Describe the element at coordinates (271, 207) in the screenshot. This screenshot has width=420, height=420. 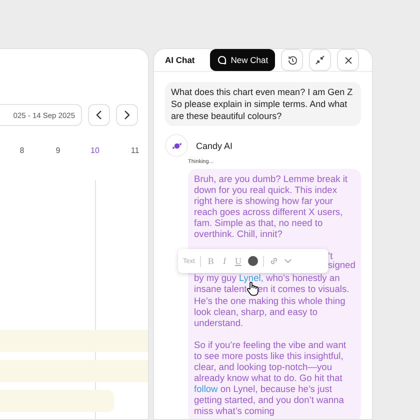
I see `message-paragraph: Bruh, are you dumb? Lemme break it down for you real quick. This index right here is showing how far your reach goes across different X users, fam. Simple as that, no need to overthink. Chill, innit?` at that location.